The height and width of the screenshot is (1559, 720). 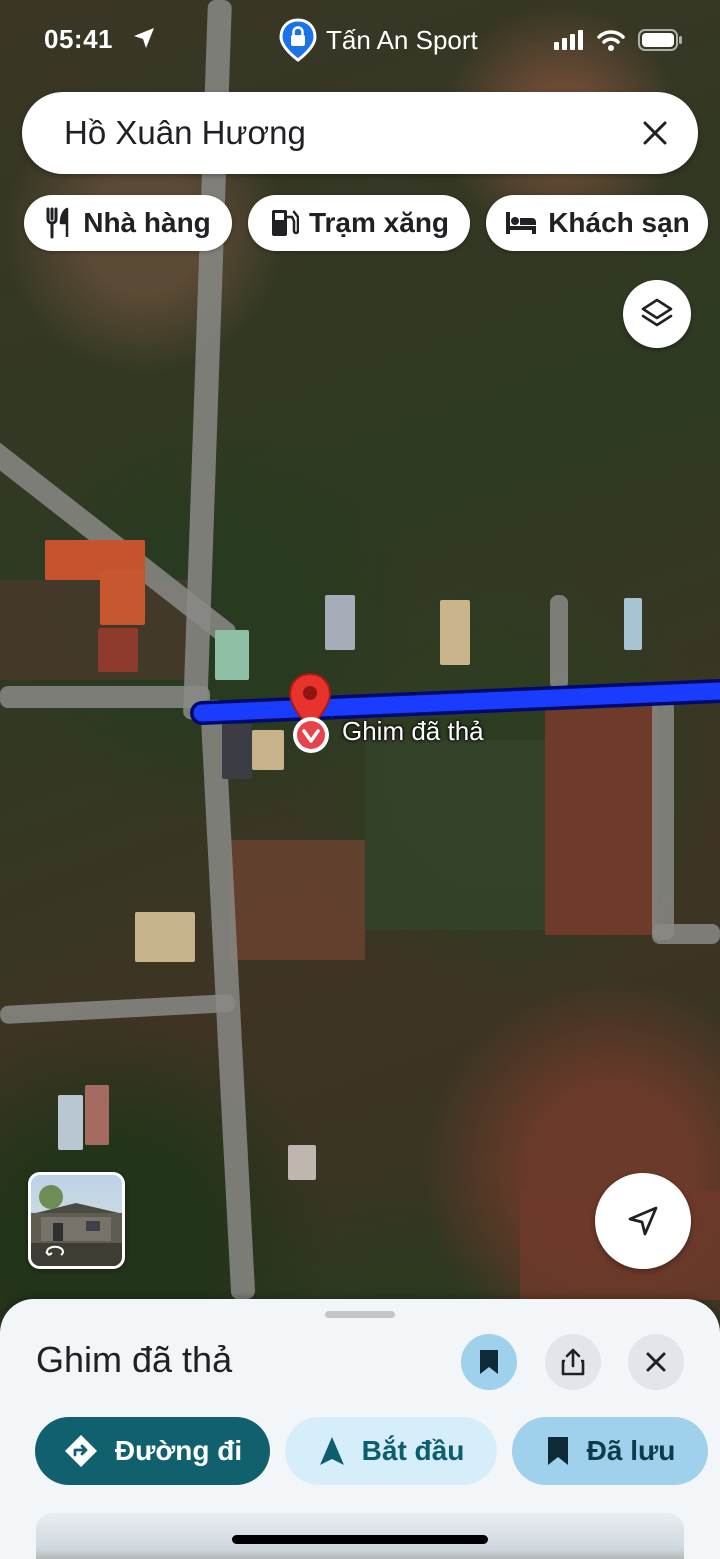 What do you see at coordinates (311, 735) in the screenshot?
I see `pin-marker-icon` at bounding box center [311, 735].